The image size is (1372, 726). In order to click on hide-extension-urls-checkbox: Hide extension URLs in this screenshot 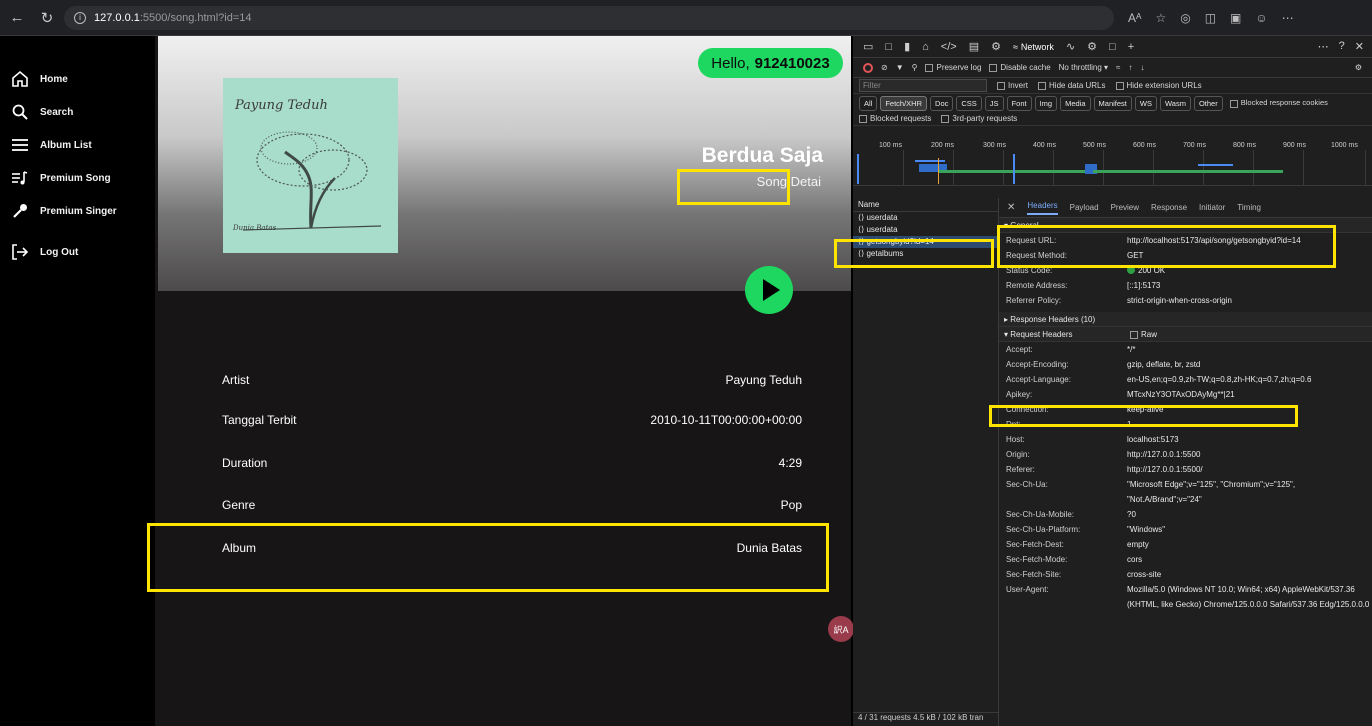, I will do `click(1158, 85)`.